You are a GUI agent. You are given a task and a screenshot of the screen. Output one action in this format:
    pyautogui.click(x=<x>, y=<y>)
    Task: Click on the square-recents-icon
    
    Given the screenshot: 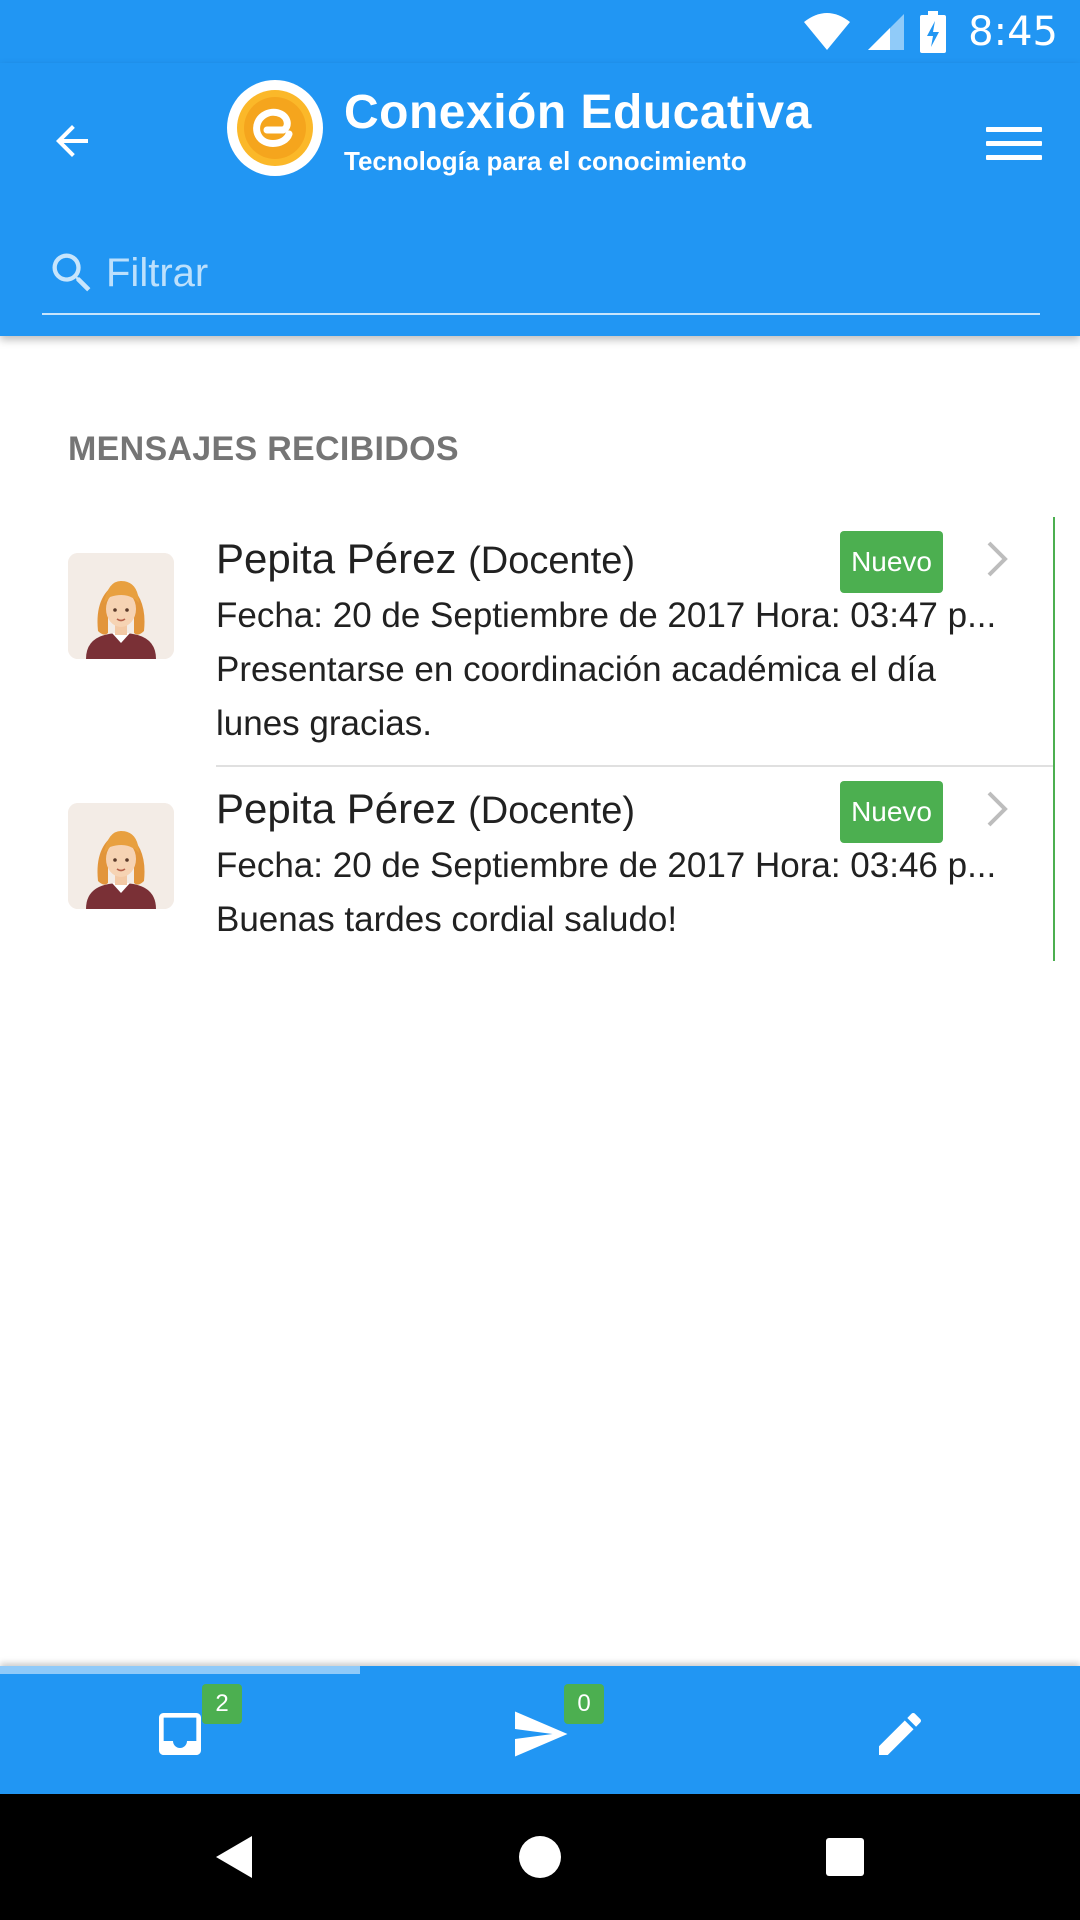 What is the action you would take?
    pyautogui.click(x=845, y=1857)
    